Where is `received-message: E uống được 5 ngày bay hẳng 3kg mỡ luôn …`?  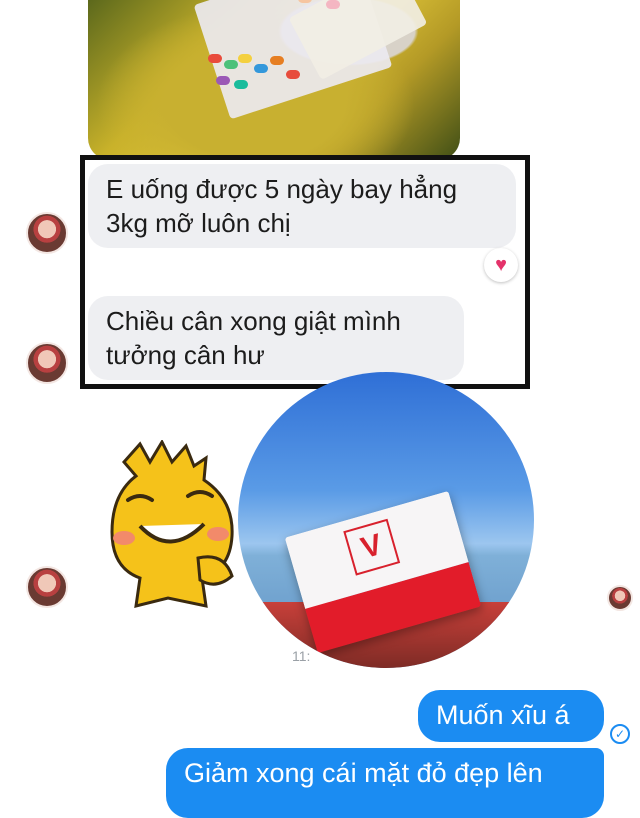 received-message: E uống được 5 ngày bay hẳng 3kg mỡ luôn … is located at coordinates (302, 206).